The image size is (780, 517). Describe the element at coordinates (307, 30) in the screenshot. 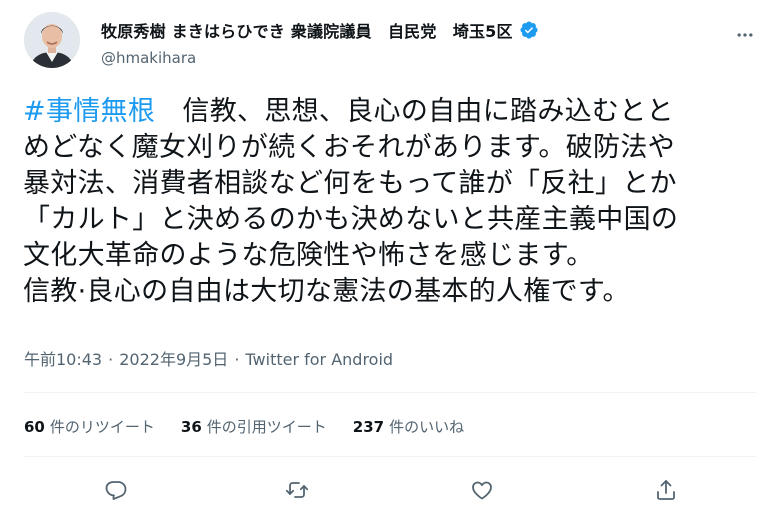

I see `display-name: 牧原秀樹 まきはらひでき 衆議院議員 自民党 埼玉5区` at that location.